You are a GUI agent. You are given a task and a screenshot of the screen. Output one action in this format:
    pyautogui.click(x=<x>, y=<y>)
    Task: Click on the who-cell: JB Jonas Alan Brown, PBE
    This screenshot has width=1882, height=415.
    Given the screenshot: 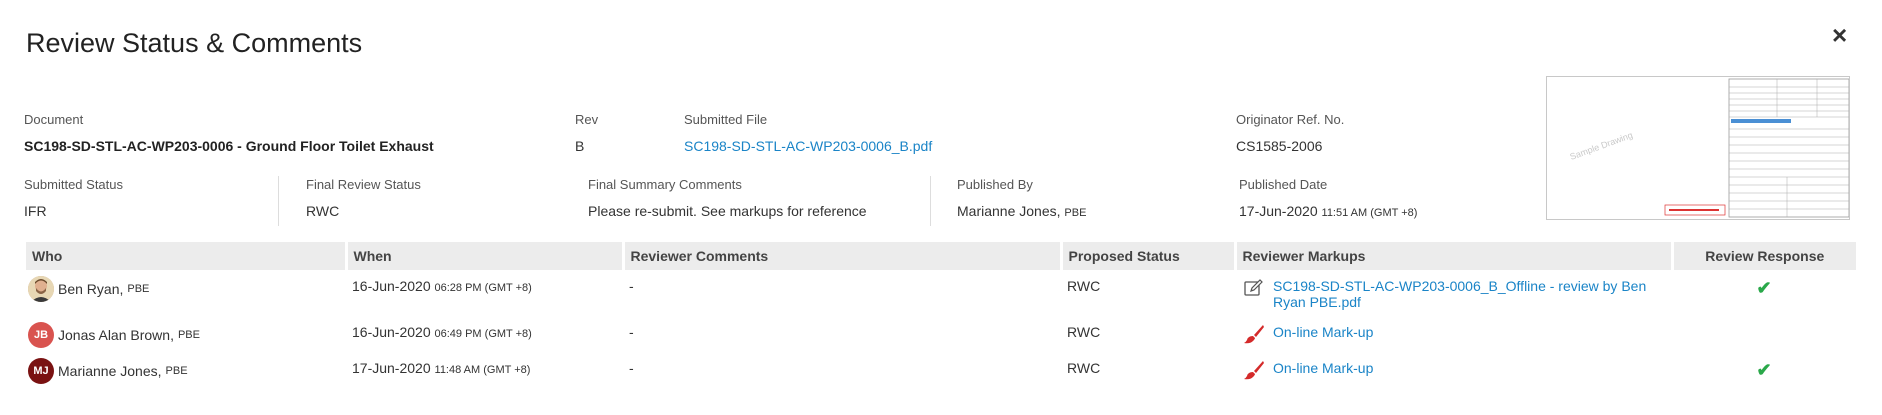 What is the action you would take?
    pyautogui.click(x=186, y=334)
    